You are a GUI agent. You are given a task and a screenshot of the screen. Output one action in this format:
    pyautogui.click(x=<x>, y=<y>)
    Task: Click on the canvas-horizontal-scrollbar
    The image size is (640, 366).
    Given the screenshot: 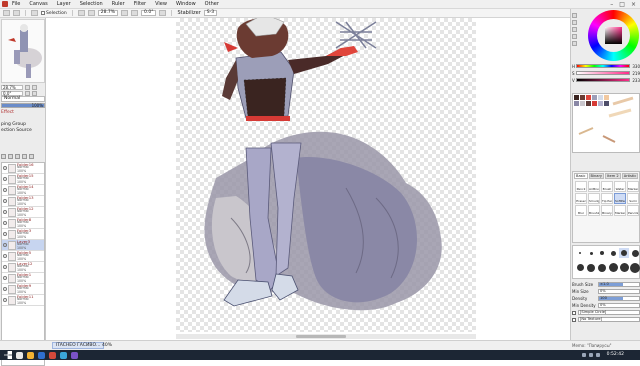 What is the action you would take?
    pyautogui.click(x=326, y=336)
    